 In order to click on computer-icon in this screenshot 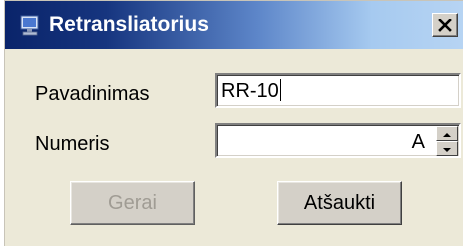, I will do `click(30, 25)`.